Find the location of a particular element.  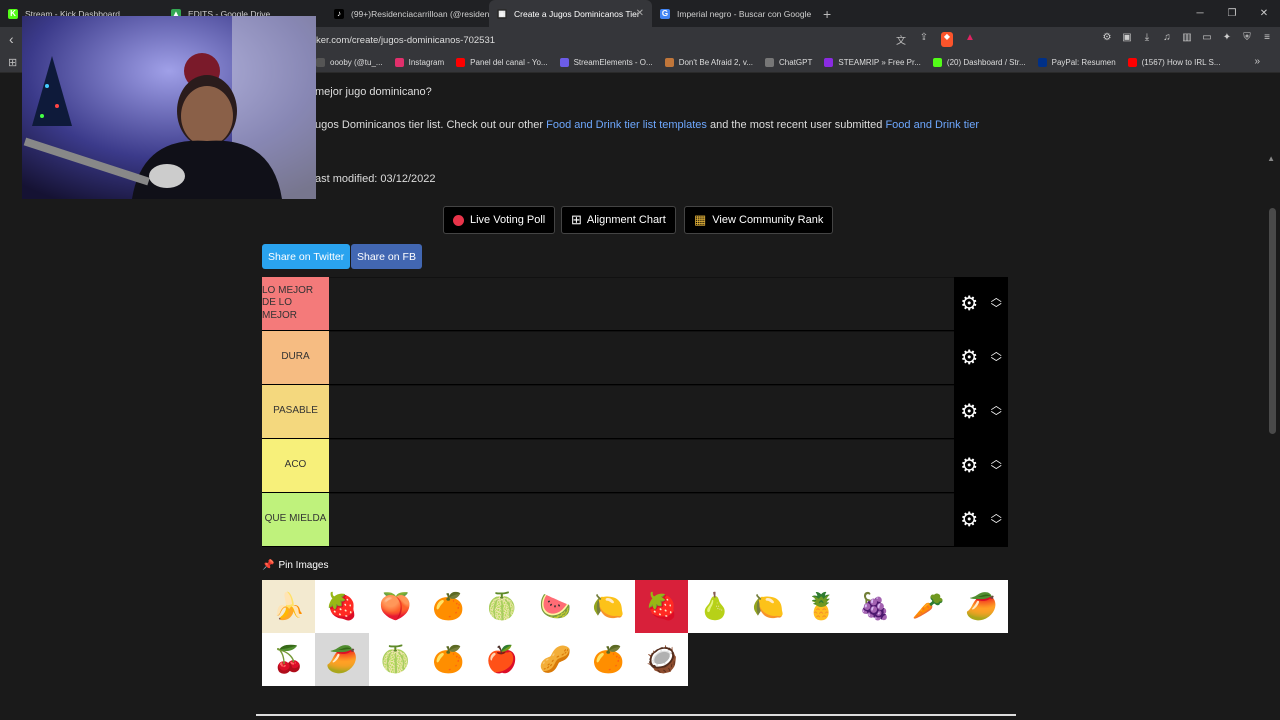

food-drink-templates-link: Food and Drink tier list templates is located at coordinates (626, 125).